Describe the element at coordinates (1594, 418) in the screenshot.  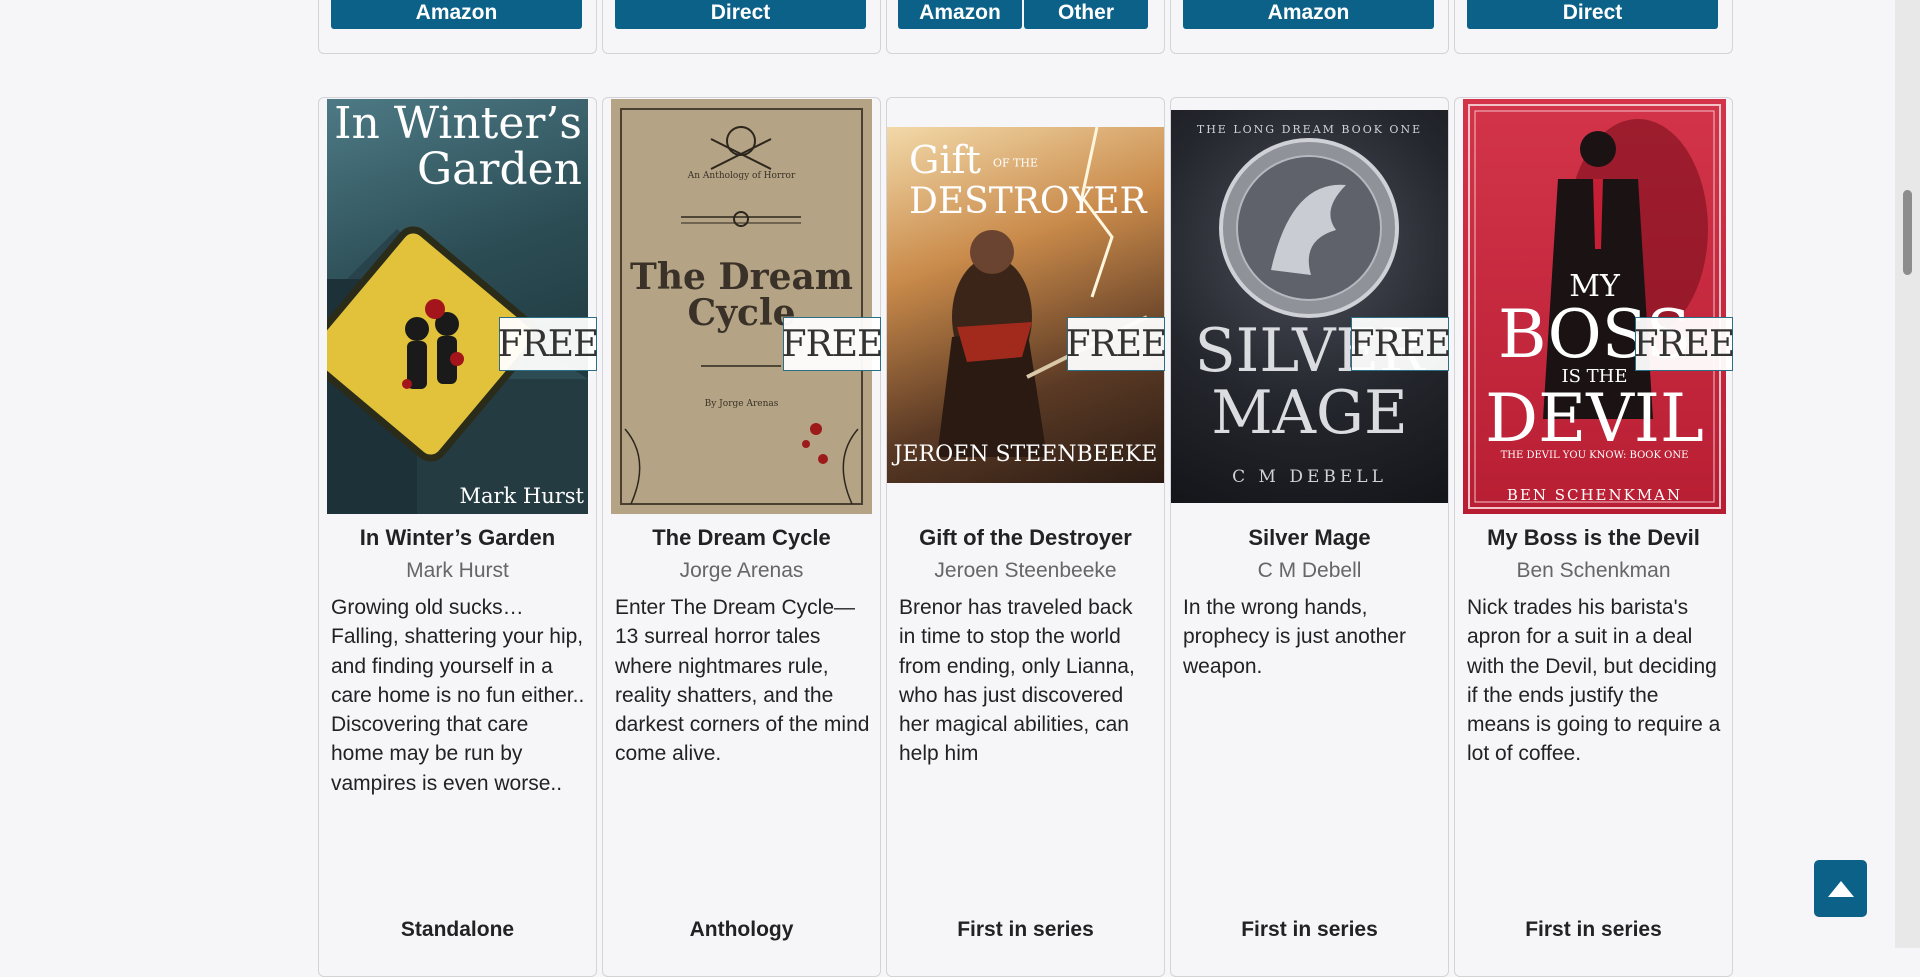
I see `cover-title-line: DEVIL` at that location.